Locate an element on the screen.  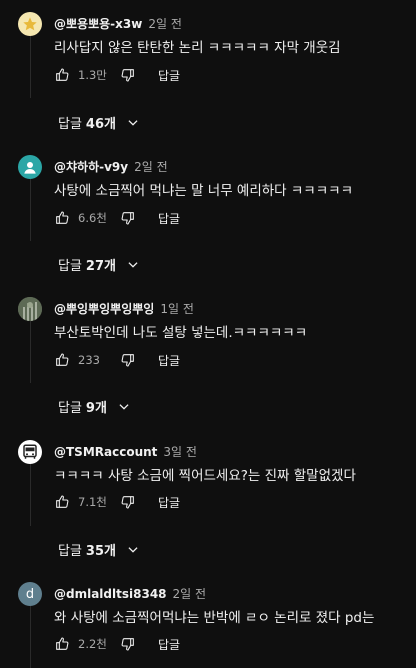
comment-time: 1일 전 is located at coordinates (177, 309).